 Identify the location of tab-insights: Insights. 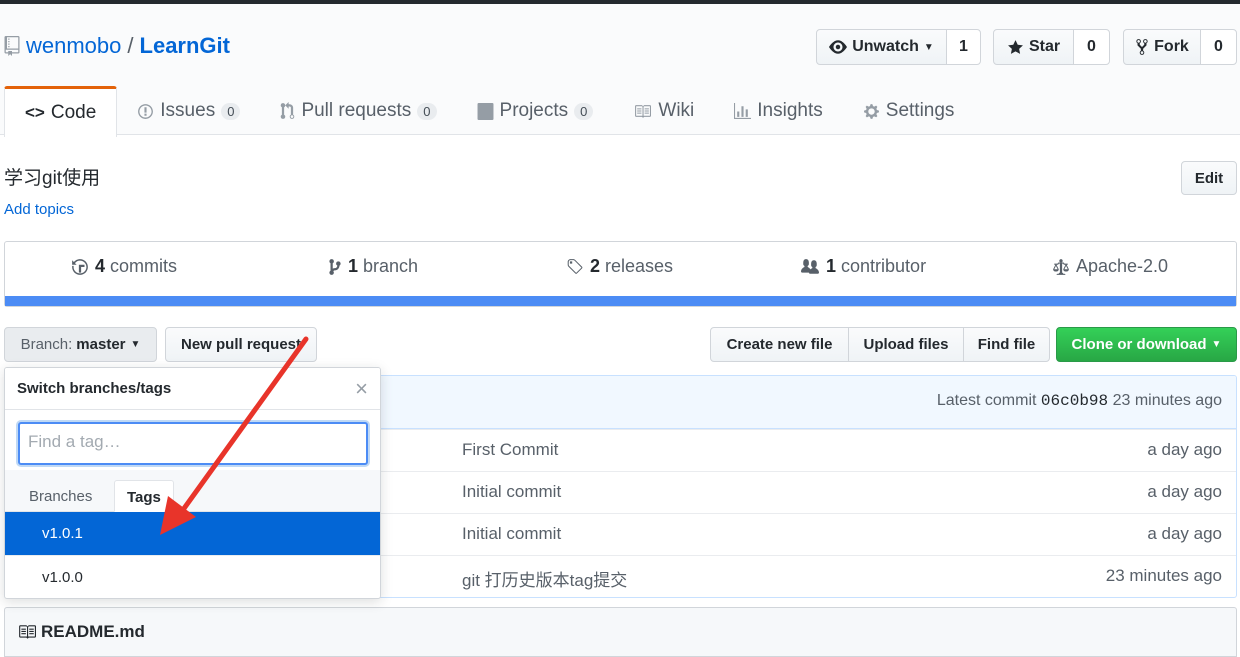
(778, 111).